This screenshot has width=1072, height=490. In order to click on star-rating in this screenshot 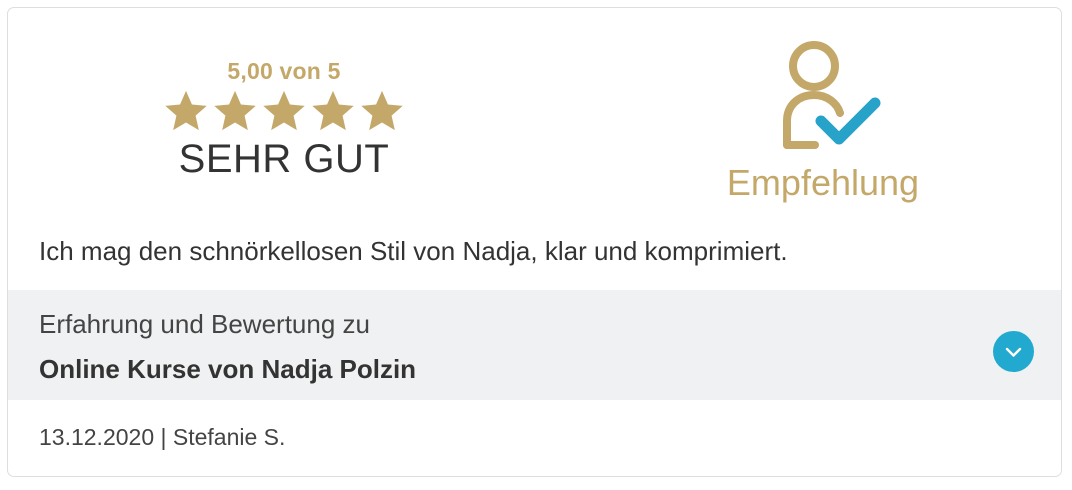, I will do `click(284, 111)`.